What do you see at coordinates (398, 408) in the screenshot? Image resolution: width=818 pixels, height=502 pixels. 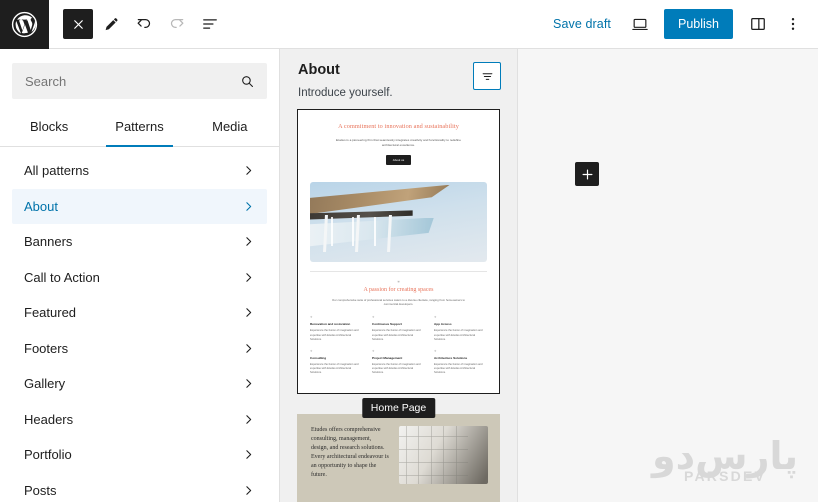 I see `pattern-card-label: Home Page` at bounding box center [398, 408].